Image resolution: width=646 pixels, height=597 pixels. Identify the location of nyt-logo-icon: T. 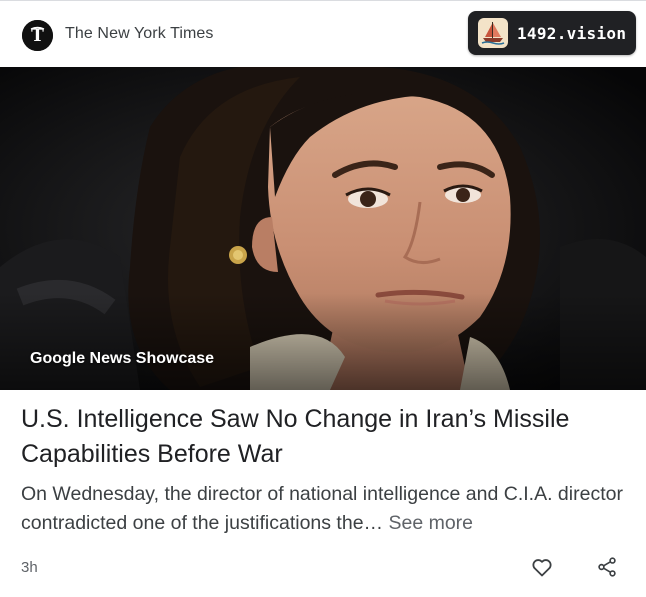
(37, 35).